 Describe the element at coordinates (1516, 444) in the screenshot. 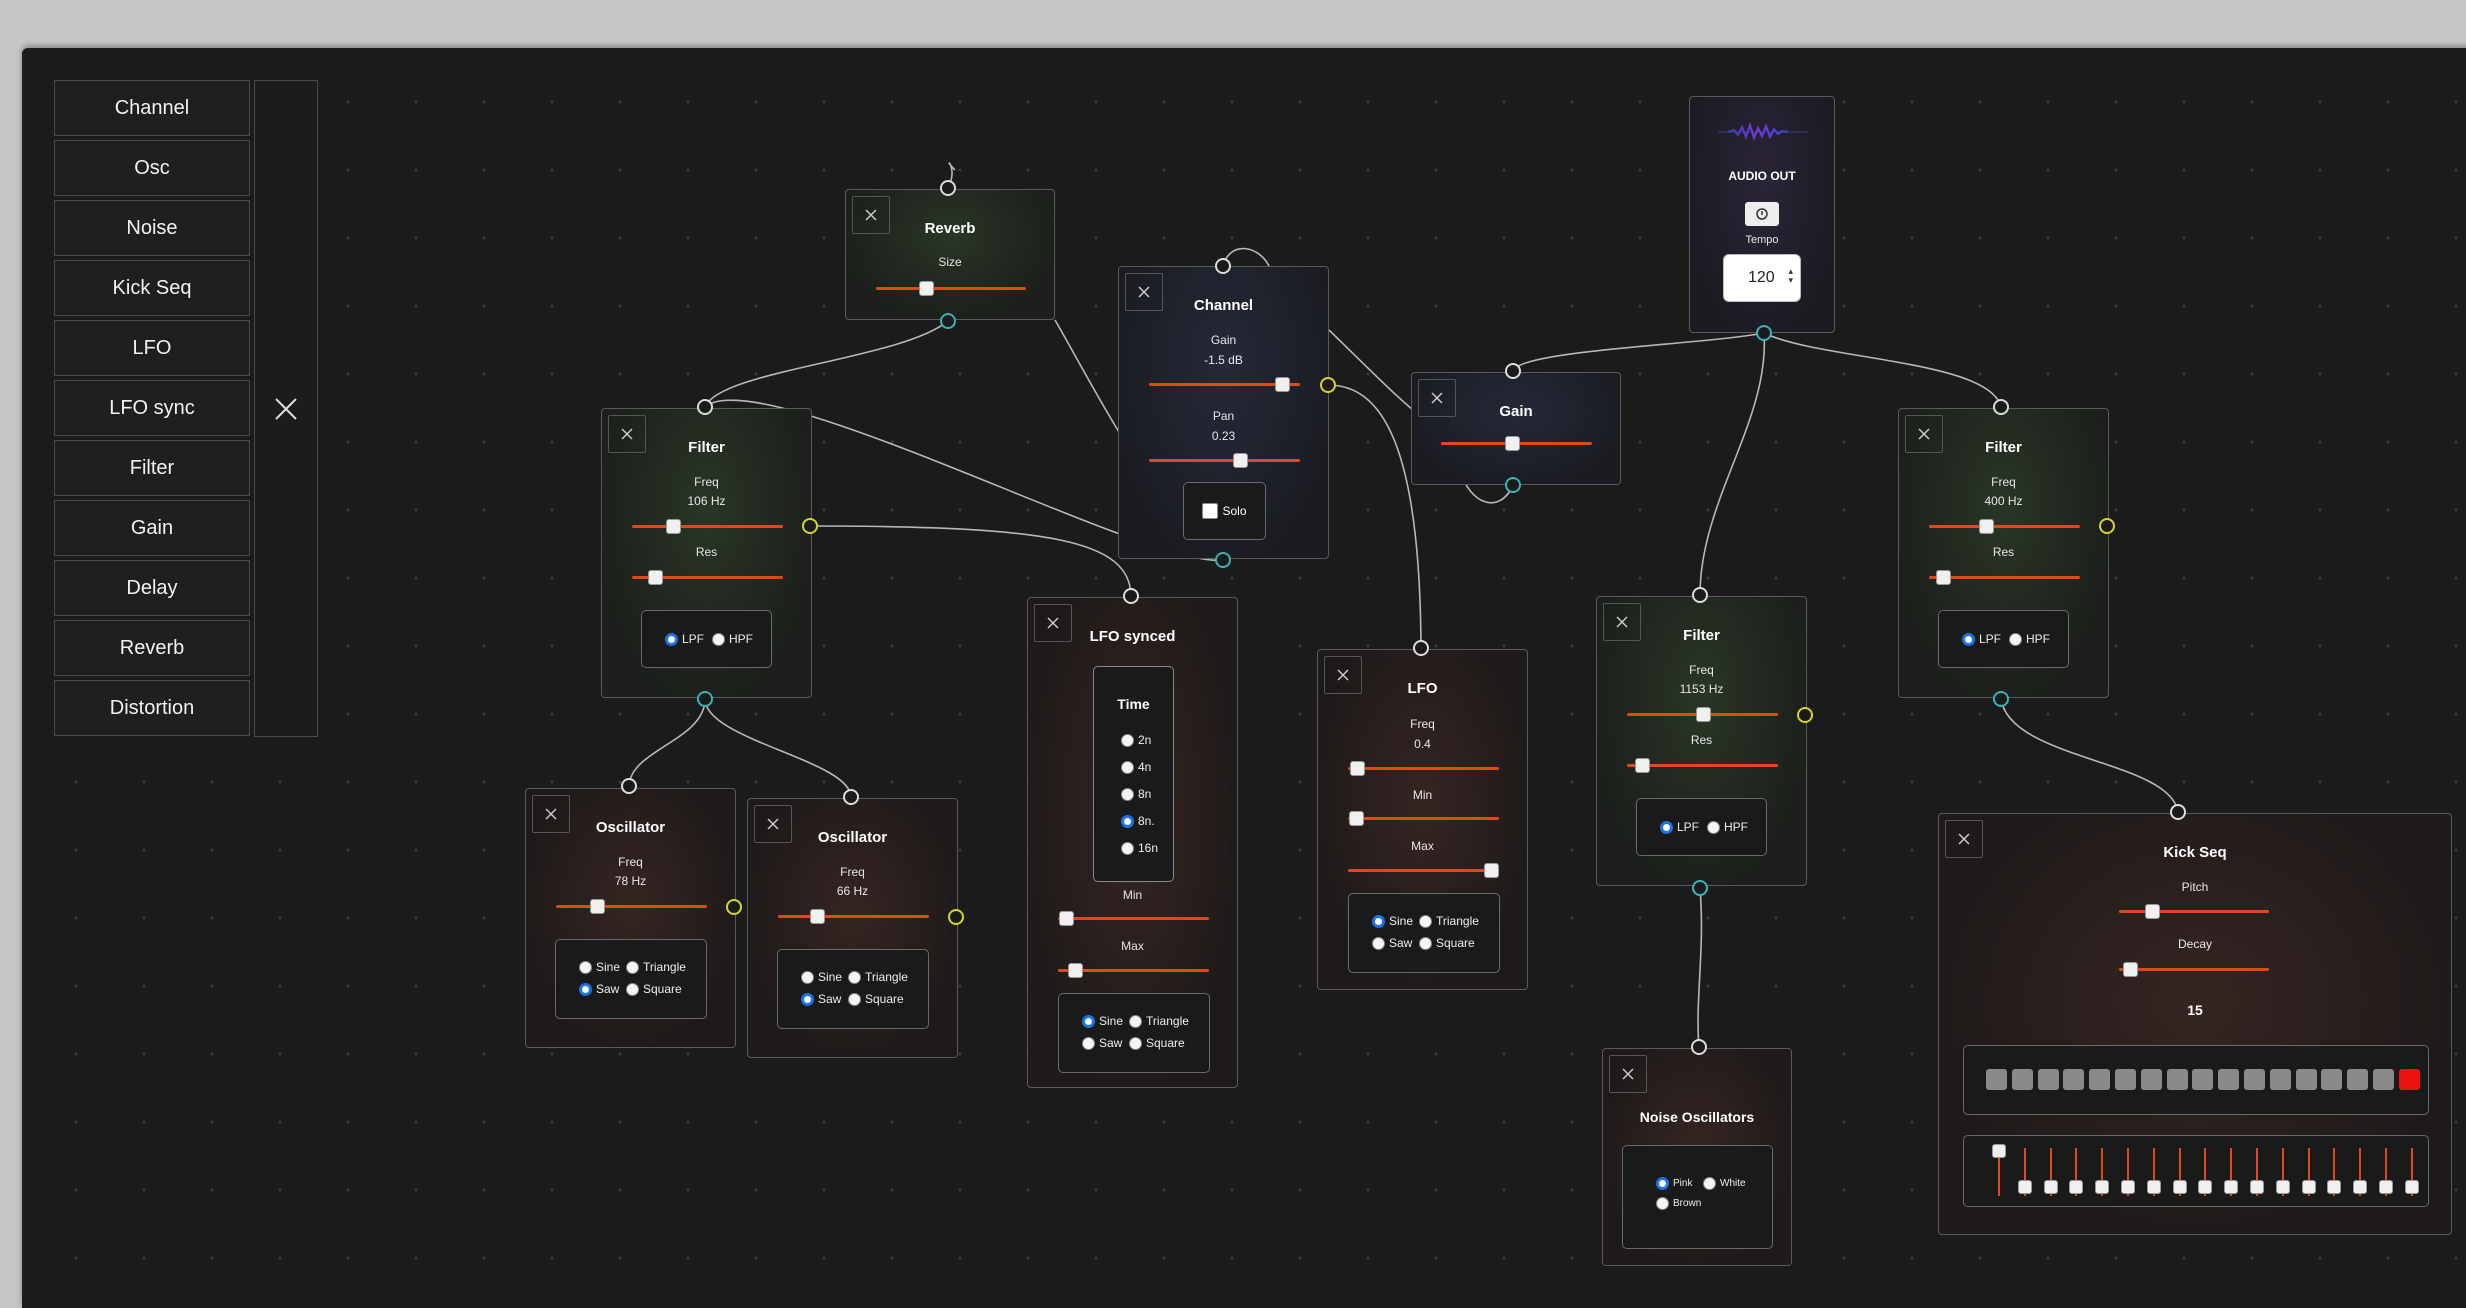

I see `gain-slider` at that location.